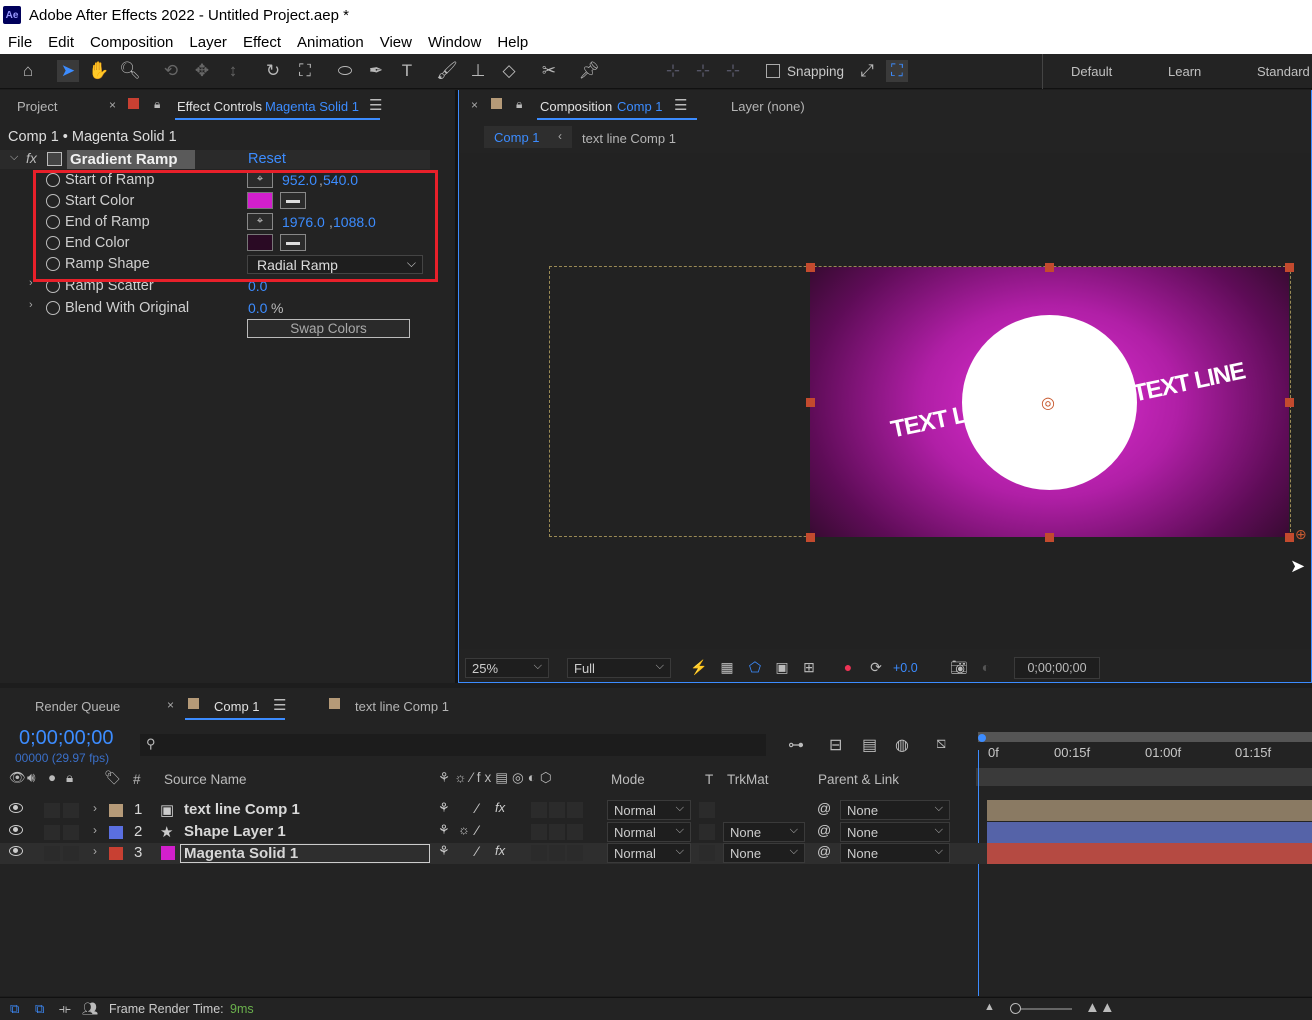 Image resolution: width=1312 pixels, height=1020 pixels. What do you see at coordinates (1091, 71) in the screenshot?
I see `workspace-default: Default` at bounding box center [1091, 71].